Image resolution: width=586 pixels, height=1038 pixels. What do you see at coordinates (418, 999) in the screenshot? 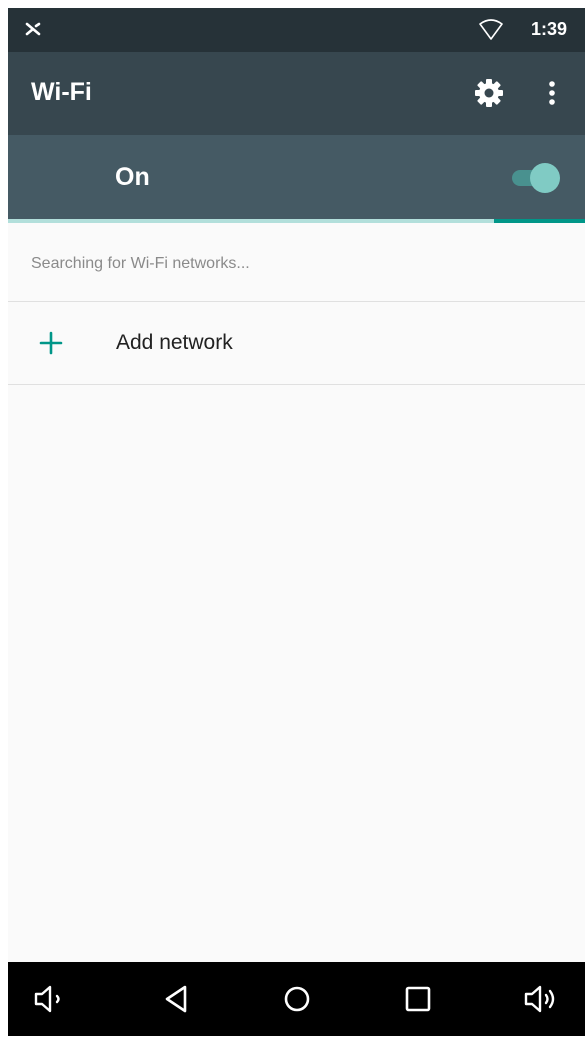
I see `recents-icon` at bounding box center [418, 999].